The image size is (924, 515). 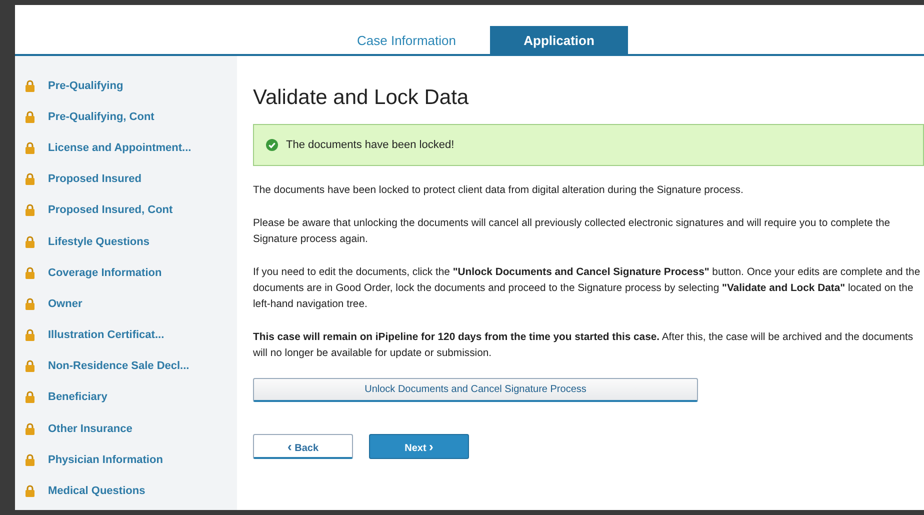 What do you see at coordinates (361, 98) in the screenshot?
I see `page-title: Validate and Lock Data` at bounding box center [361, 98].